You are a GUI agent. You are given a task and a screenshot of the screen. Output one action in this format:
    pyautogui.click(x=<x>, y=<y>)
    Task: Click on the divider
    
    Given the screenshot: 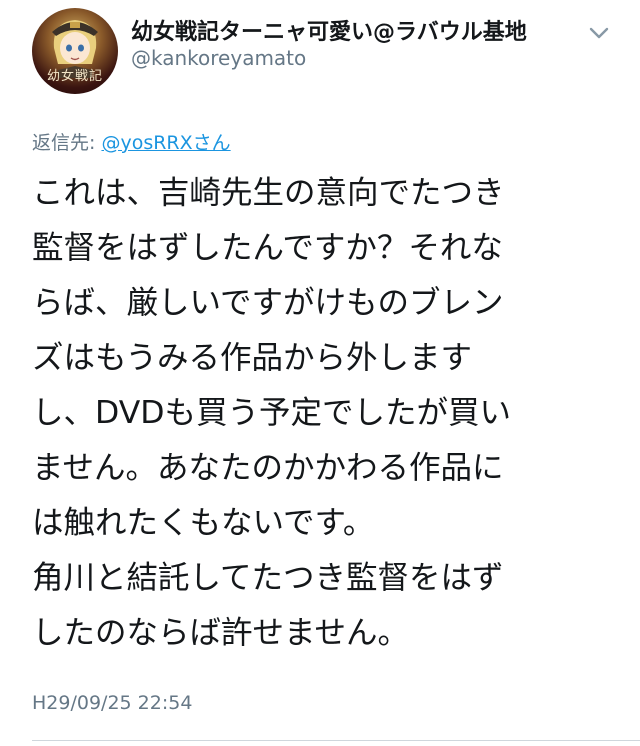 What is the action you would take?
    pyautogui.click(x=336, y=740)
    